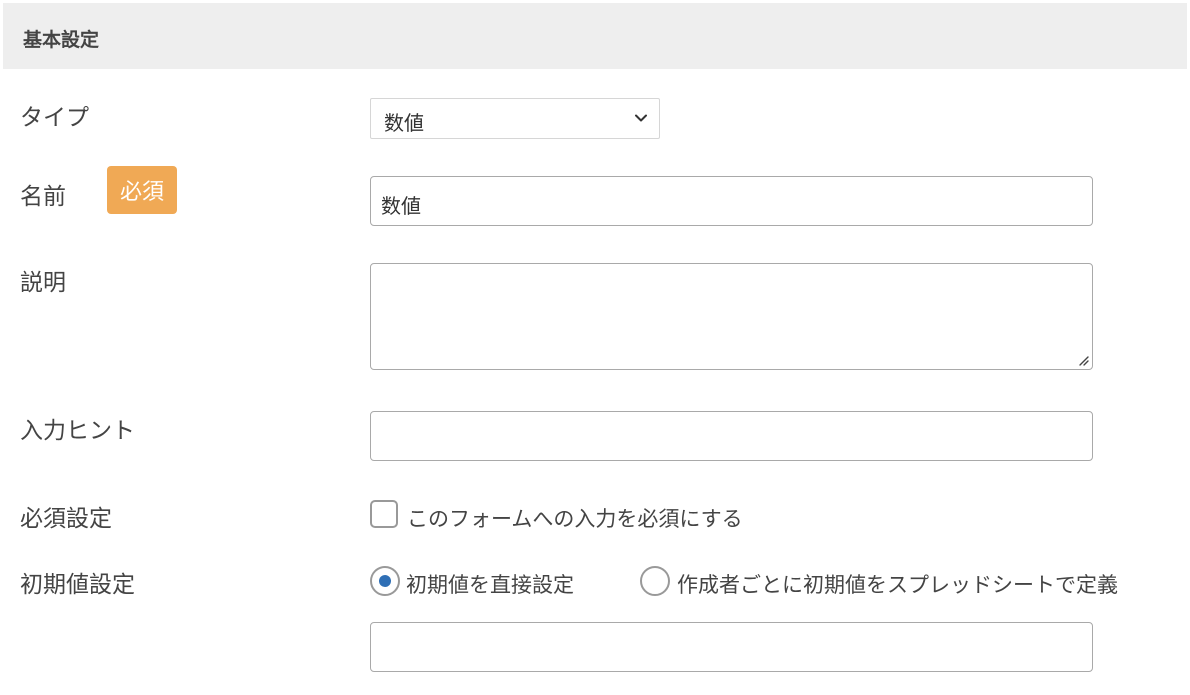  What do you see at coordinates (595, 36) in the screenshot?
I see `section-header: 基本設定` at bounding box center [595, 36].